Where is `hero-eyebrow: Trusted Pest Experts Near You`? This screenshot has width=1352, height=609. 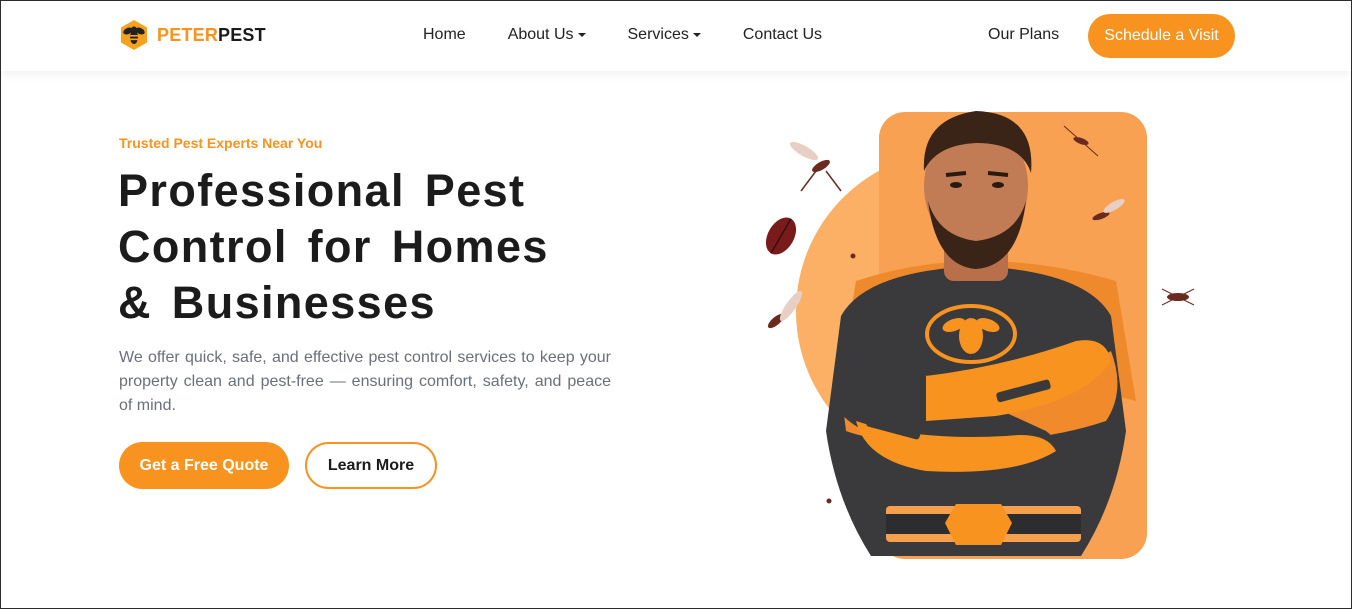 hero-eyebrow: Trusted Pest Experts Near You is located at coordinates (221, 143).